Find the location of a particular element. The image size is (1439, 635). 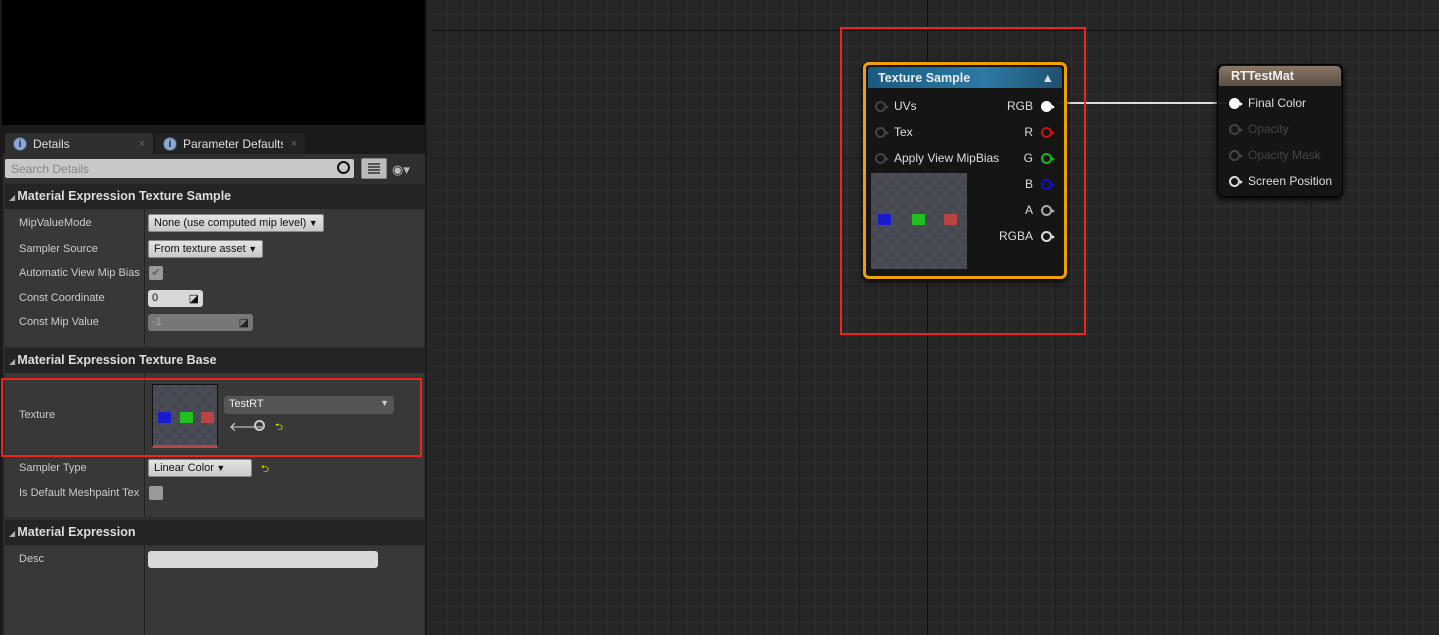

pin-label: Screen Position is located at coordinates (1290, 181).